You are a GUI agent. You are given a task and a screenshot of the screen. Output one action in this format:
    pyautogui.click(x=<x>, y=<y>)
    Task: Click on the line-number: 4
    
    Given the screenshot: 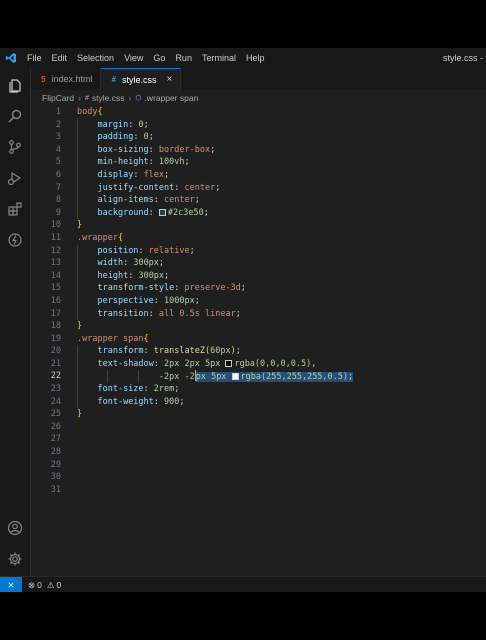 What is the action you would take?
    pyautogui.click(x=58, y=149)
    